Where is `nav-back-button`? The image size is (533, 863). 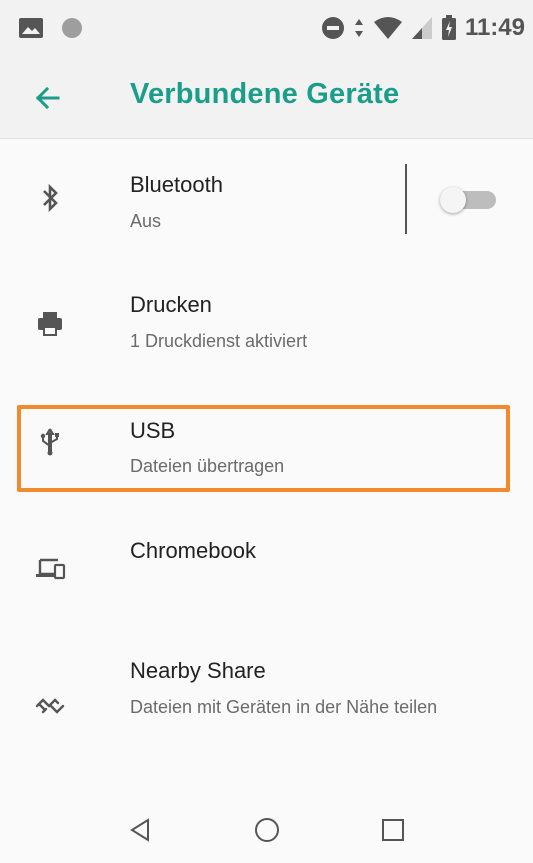
nav-back-button is located at coordinates (140, 830).